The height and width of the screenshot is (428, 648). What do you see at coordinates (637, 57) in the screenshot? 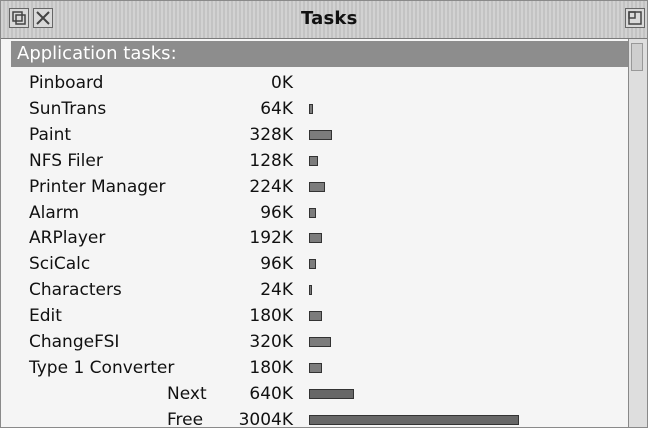
I see `scrollbar-thumb` at bounding box center [637, 57].